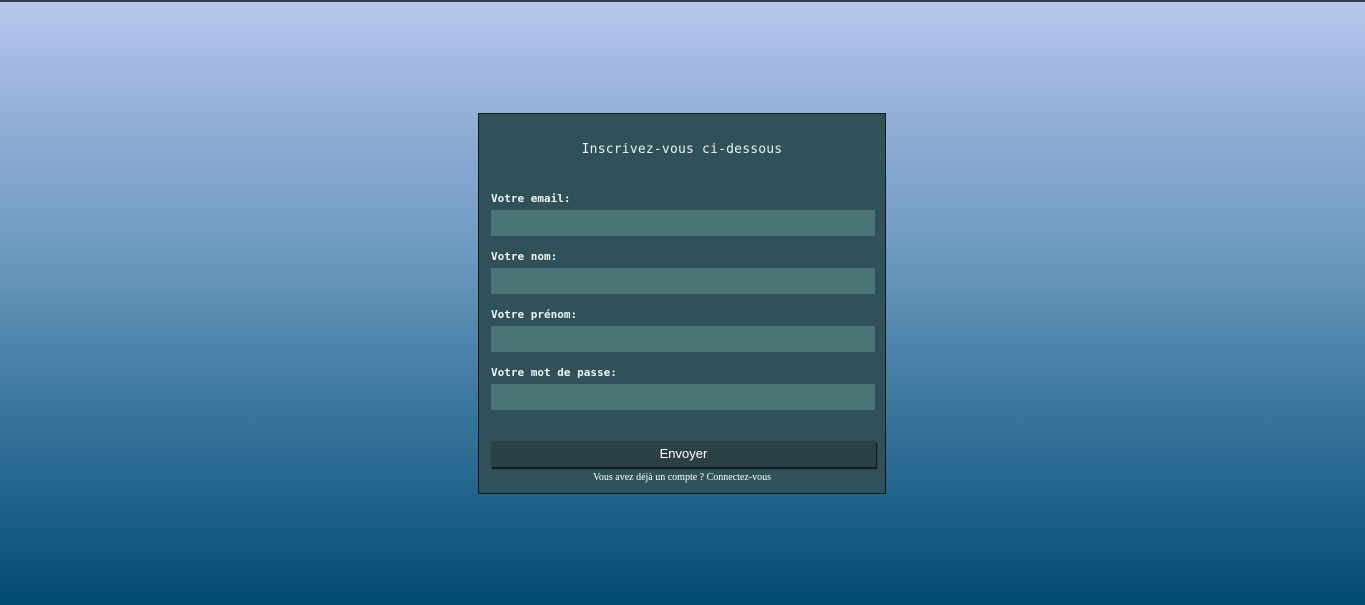 The width and height of the screenshot is (1365, 605). Describe the element at coordinates (682, 149) in the screenshot. I see `form-title: Inscrivez-vous ci-dessous` at that location.